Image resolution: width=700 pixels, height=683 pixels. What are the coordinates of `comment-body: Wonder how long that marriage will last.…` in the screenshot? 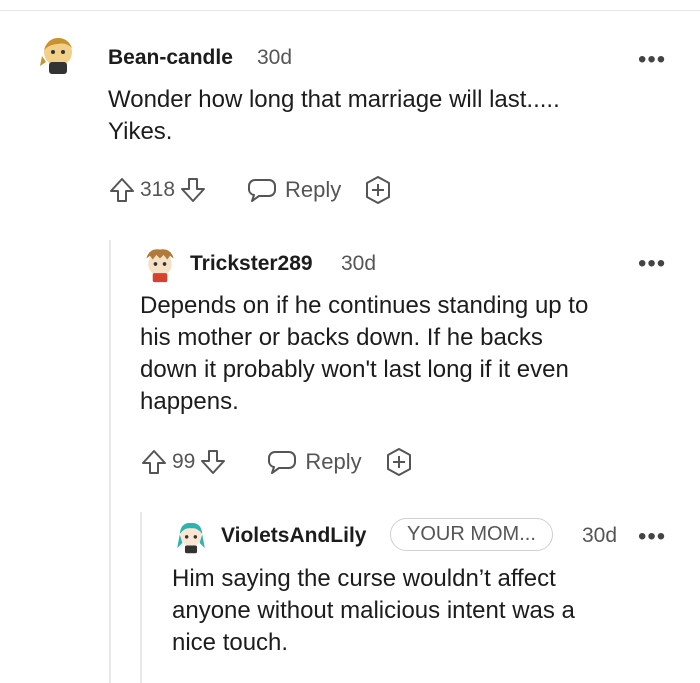 It's located at (388, 116).